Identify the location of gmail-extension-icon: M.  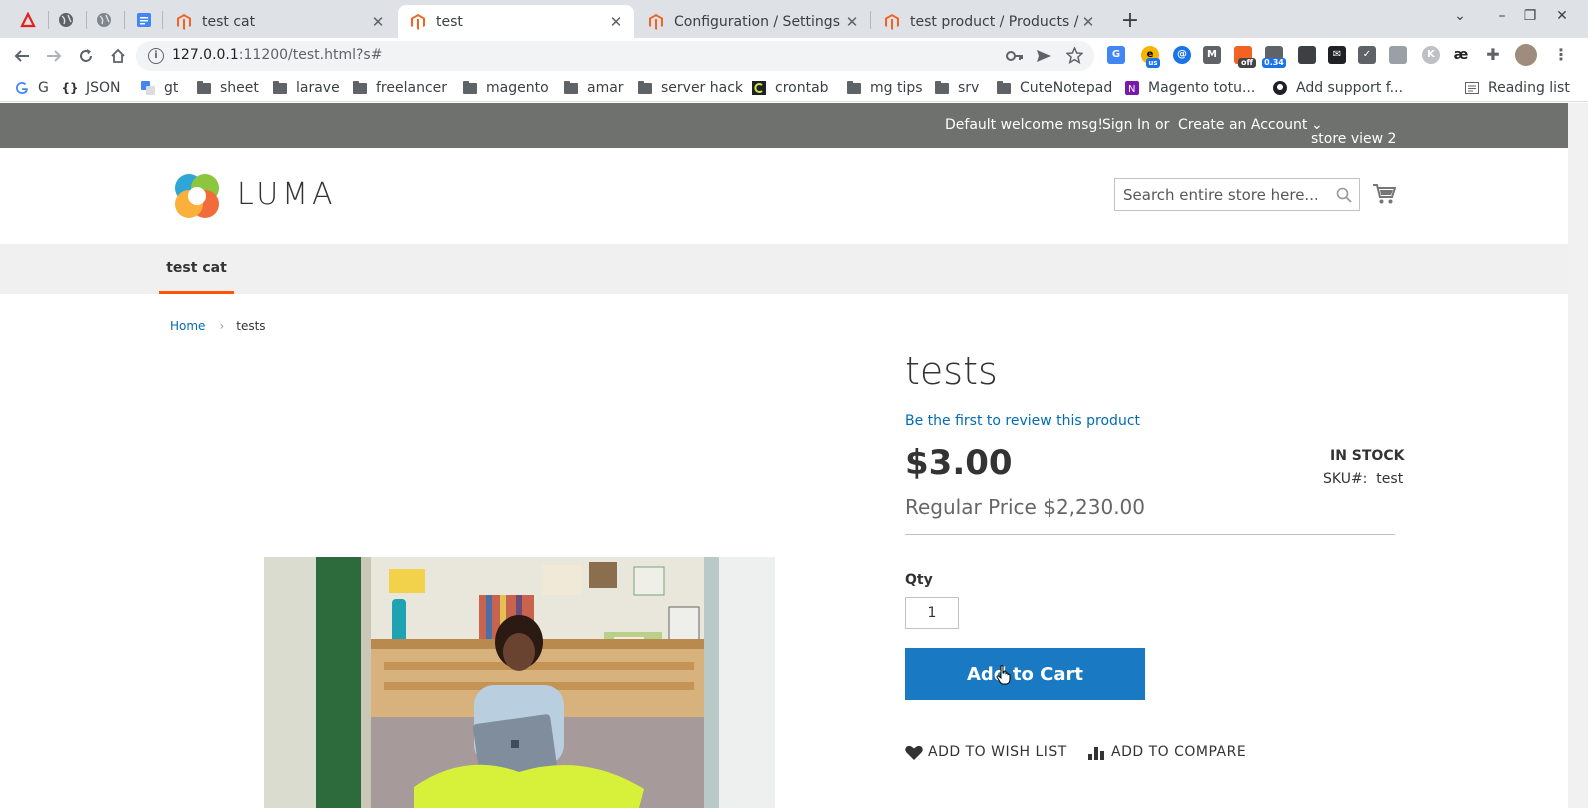
(1212, 55).